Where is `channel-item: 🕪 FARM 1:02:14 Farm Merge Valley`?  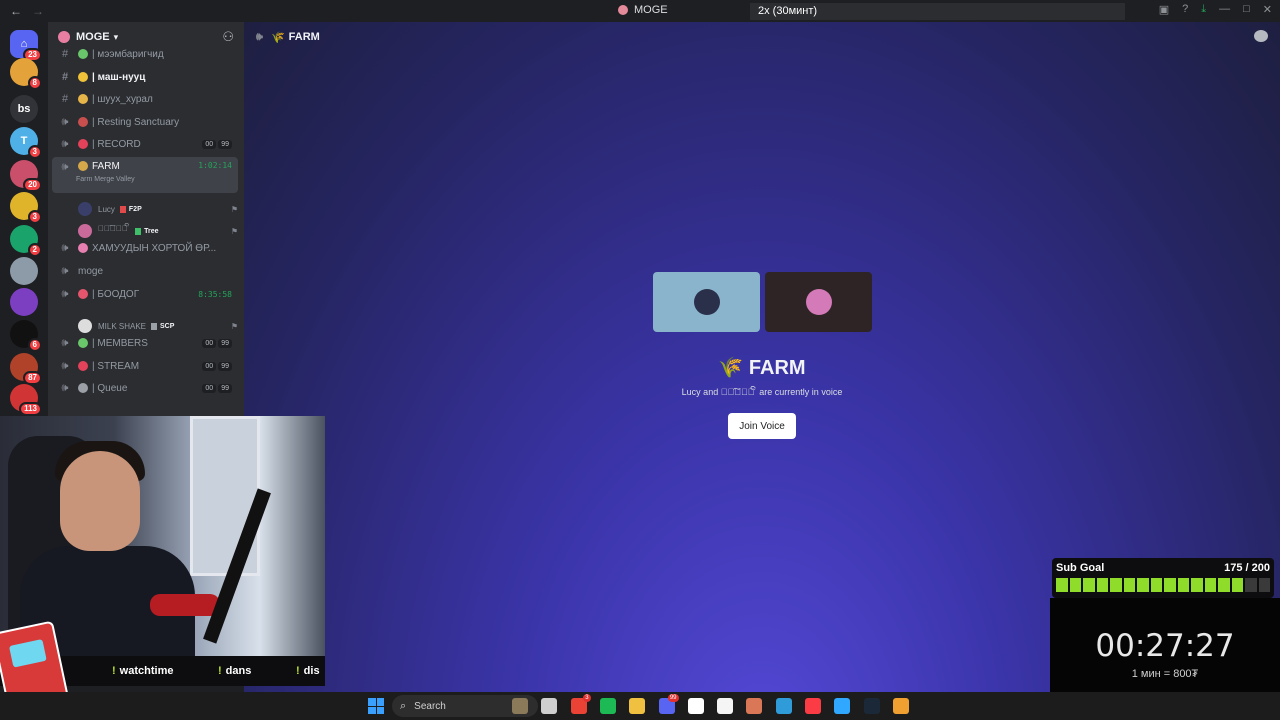 channel-item: 🕪 FARM 1:02:14 Farm Merge Valley is located at coordinates (145, 175).